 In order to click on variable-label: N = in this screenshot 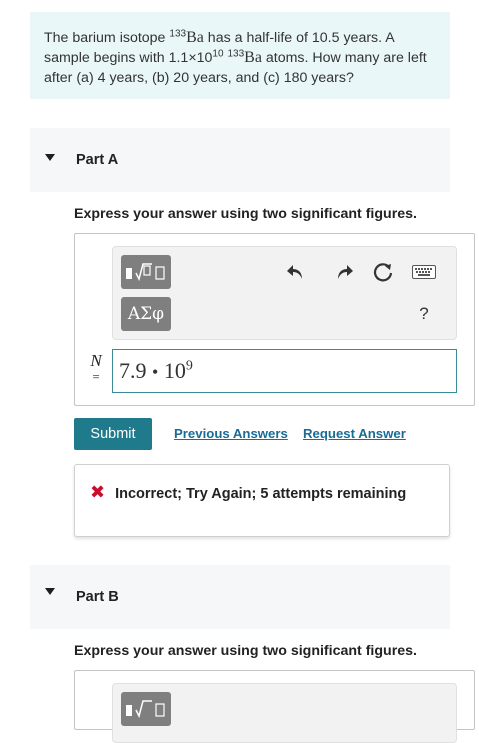, I will do `click(96, 368)`.